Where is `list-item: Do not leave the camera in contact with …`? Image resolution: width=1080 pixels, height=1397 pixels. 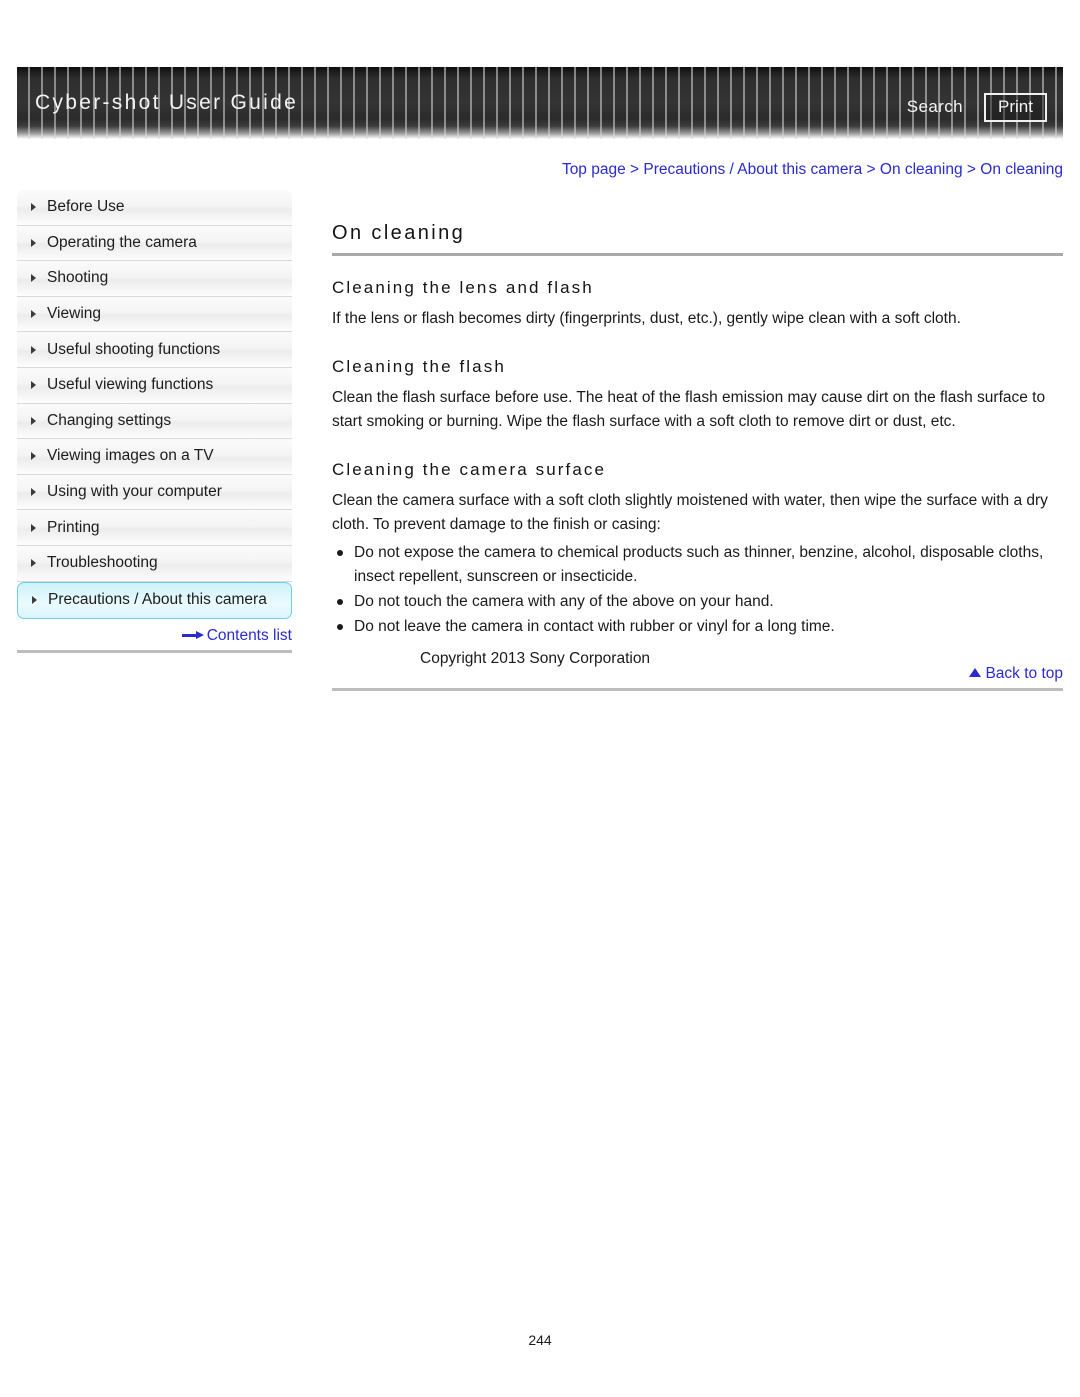 list-item: Do not leave the camera in contact with … is located at coordinates (697, 627).